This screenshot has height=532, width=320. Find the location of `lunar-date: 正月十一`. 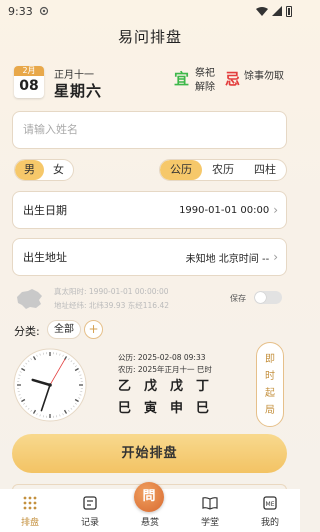

lunar-date: 正月十一 is located at coordinates (74, 75).